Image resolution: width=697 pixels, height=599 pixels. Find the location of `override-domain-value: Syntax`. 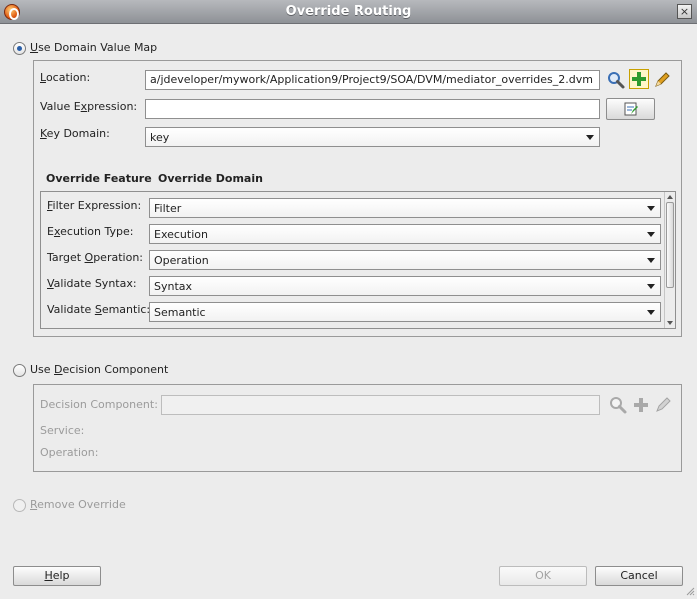

override-domain-value: Syntax is located at coordinates (173, 286).